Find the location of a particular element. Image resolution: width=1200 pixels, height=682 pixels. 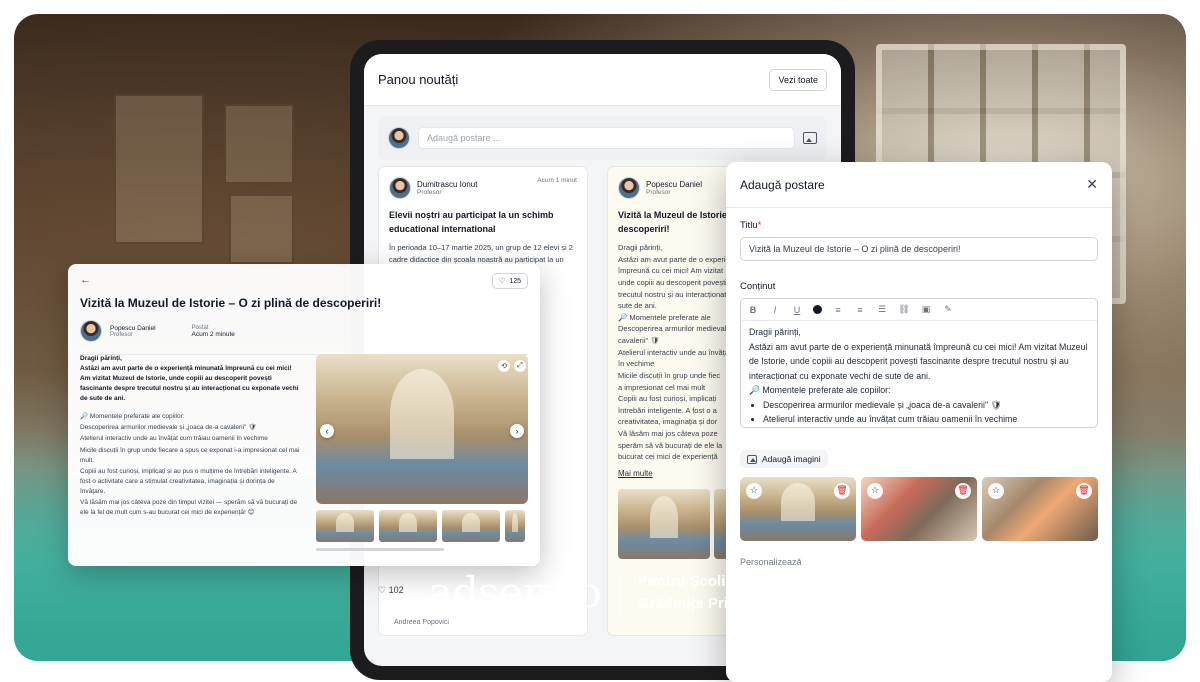

post-image is located at coordinates (664, 523).